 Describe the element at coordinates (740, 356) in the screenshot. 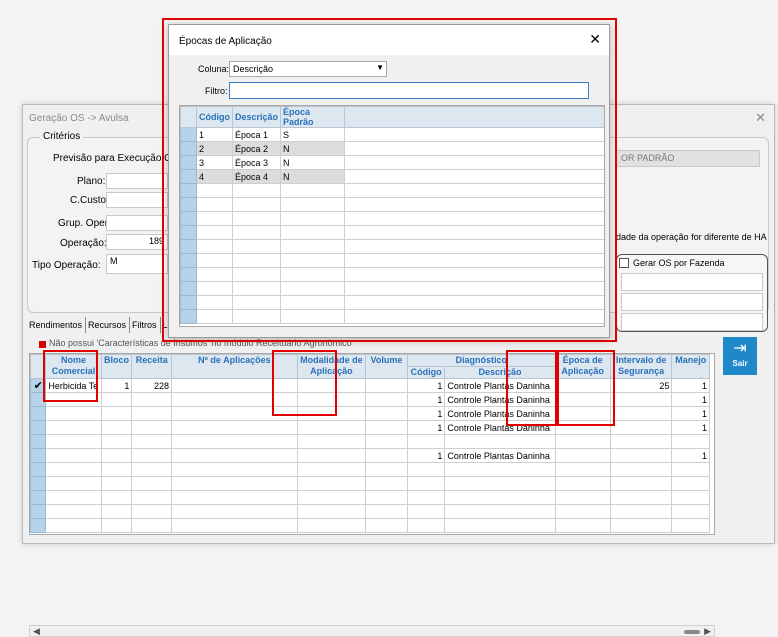

I see `sair-button: ⇥ Sair` at that location.